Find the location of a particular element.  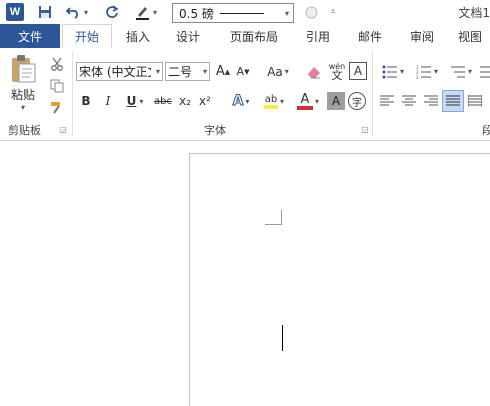

justify-icon is located at coordinates (453, 100).